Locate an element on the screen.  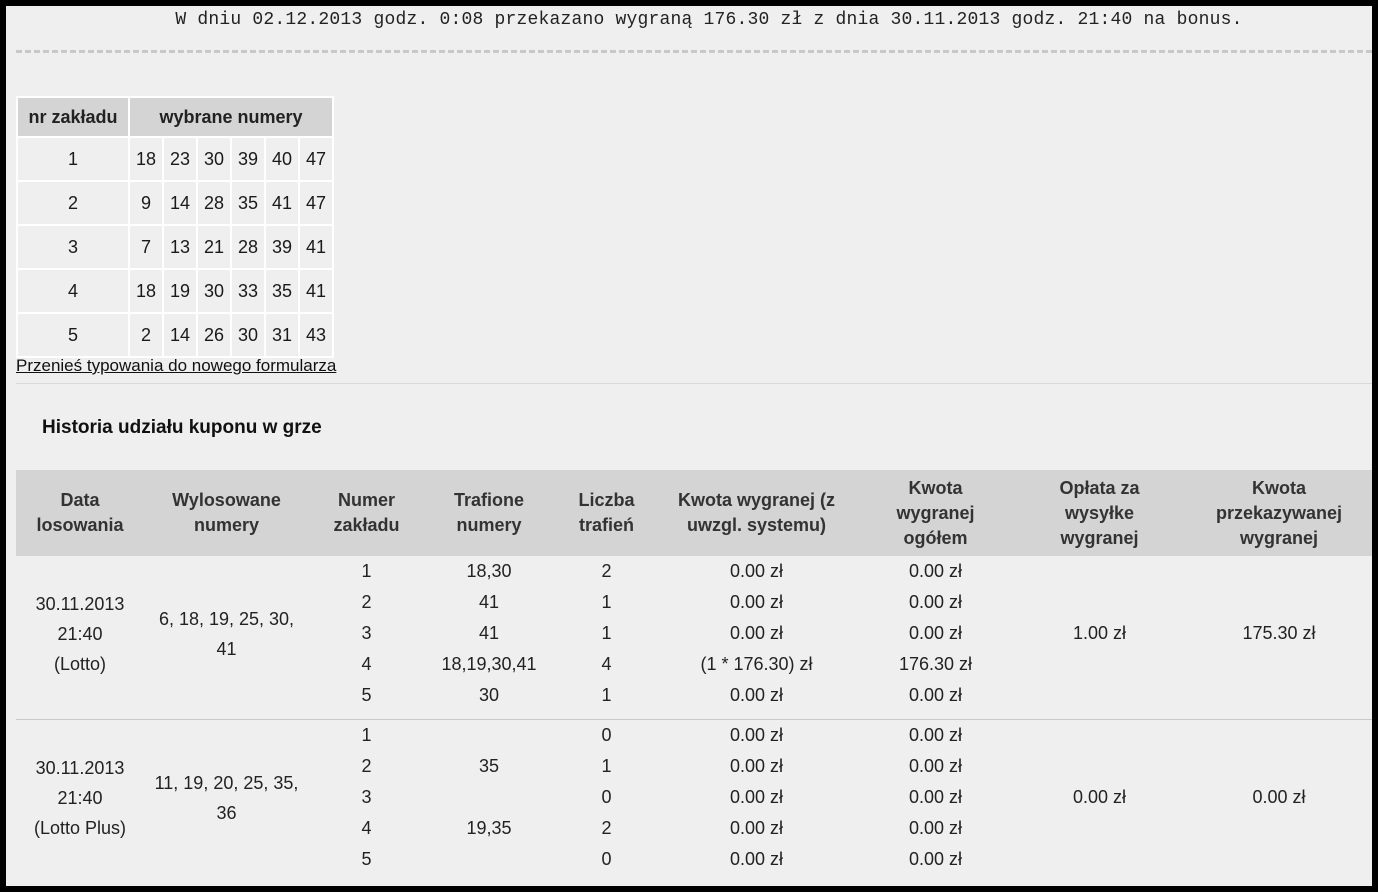
group-separator is located at coordinates (694, 715).